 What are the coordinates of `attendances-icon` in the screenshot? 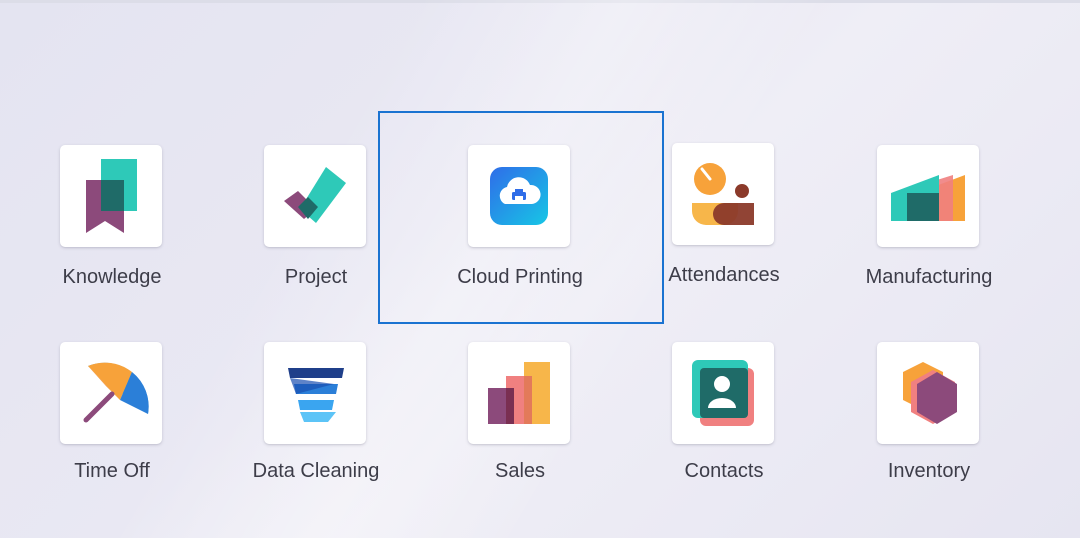 It's located at (723, 194).